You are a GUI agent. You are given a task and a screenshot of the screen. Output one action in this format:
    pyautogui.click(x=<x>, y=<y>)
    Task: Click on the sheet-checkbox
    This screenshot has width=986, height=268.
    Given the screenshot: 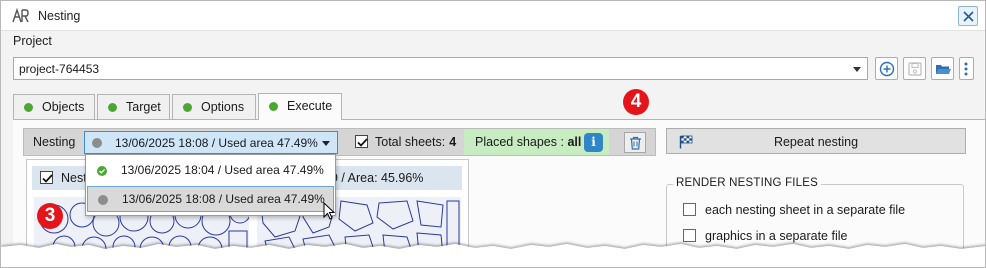 What is the action you would take?
    pyautogui.click(x=46, y=177)
    